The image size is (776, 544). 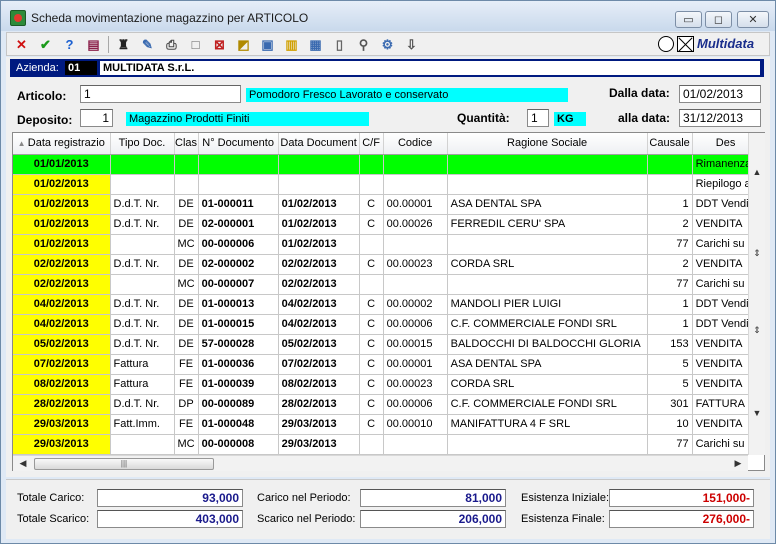 What do you see at coordinates (186, 444) in the screenshot?
I see `table-cell: MC` at bounding box center [186, 444].